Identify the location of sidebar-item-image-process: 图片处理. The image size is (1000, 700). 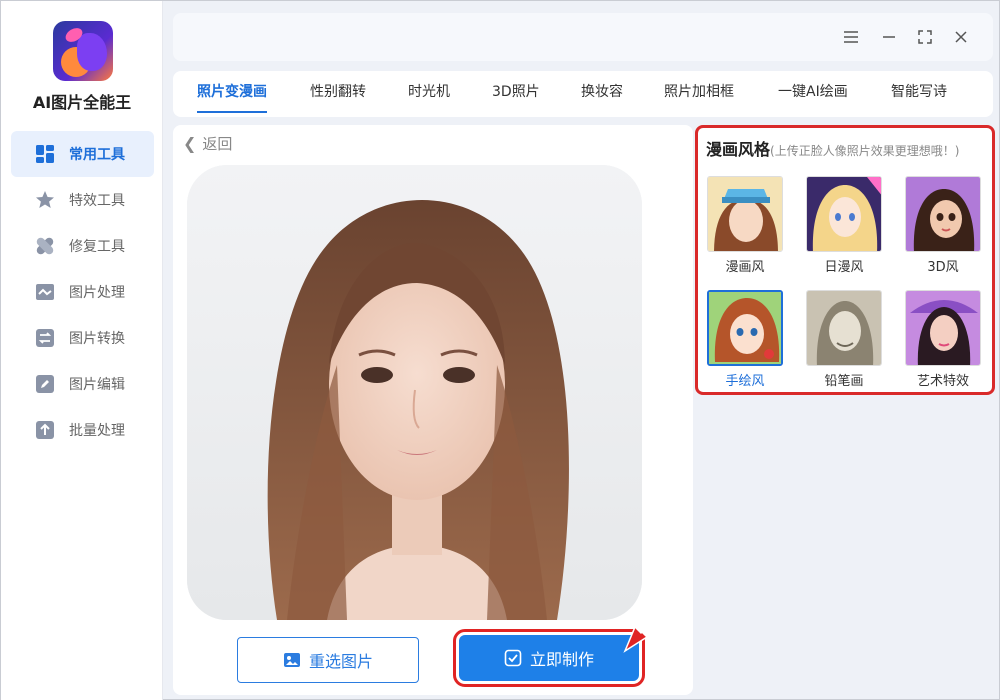
(82, 292).